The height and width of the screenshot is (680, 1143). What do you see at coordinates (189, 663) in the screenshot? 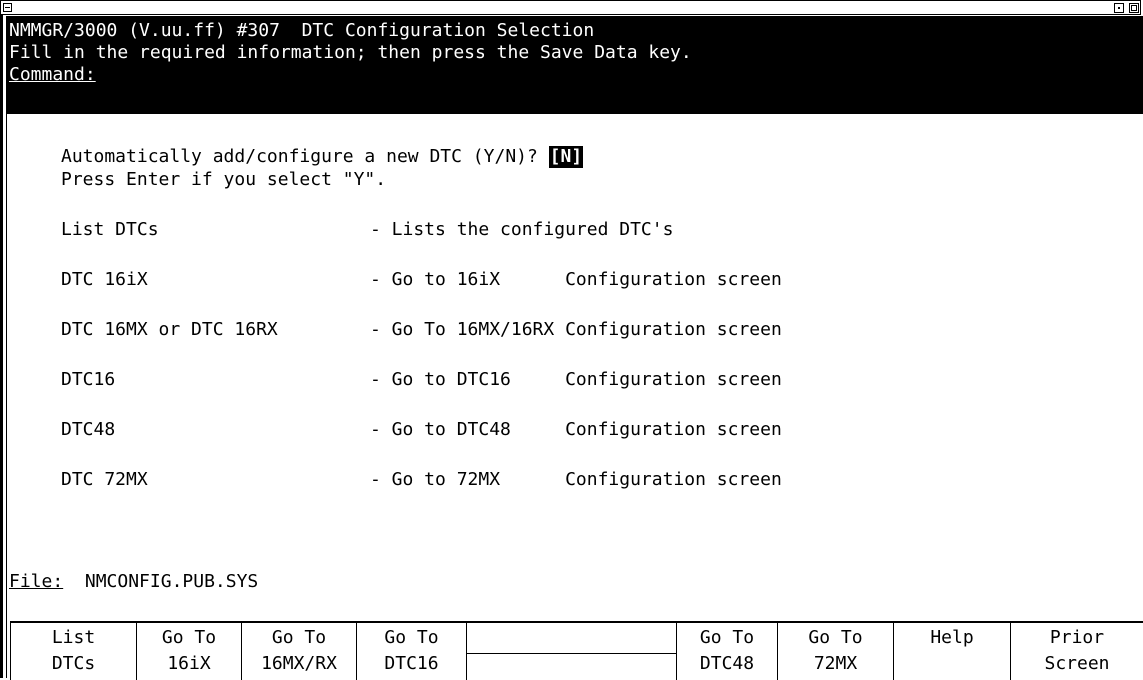
I see `softkey-line2: 16iX` at bounding box center [189, 663].